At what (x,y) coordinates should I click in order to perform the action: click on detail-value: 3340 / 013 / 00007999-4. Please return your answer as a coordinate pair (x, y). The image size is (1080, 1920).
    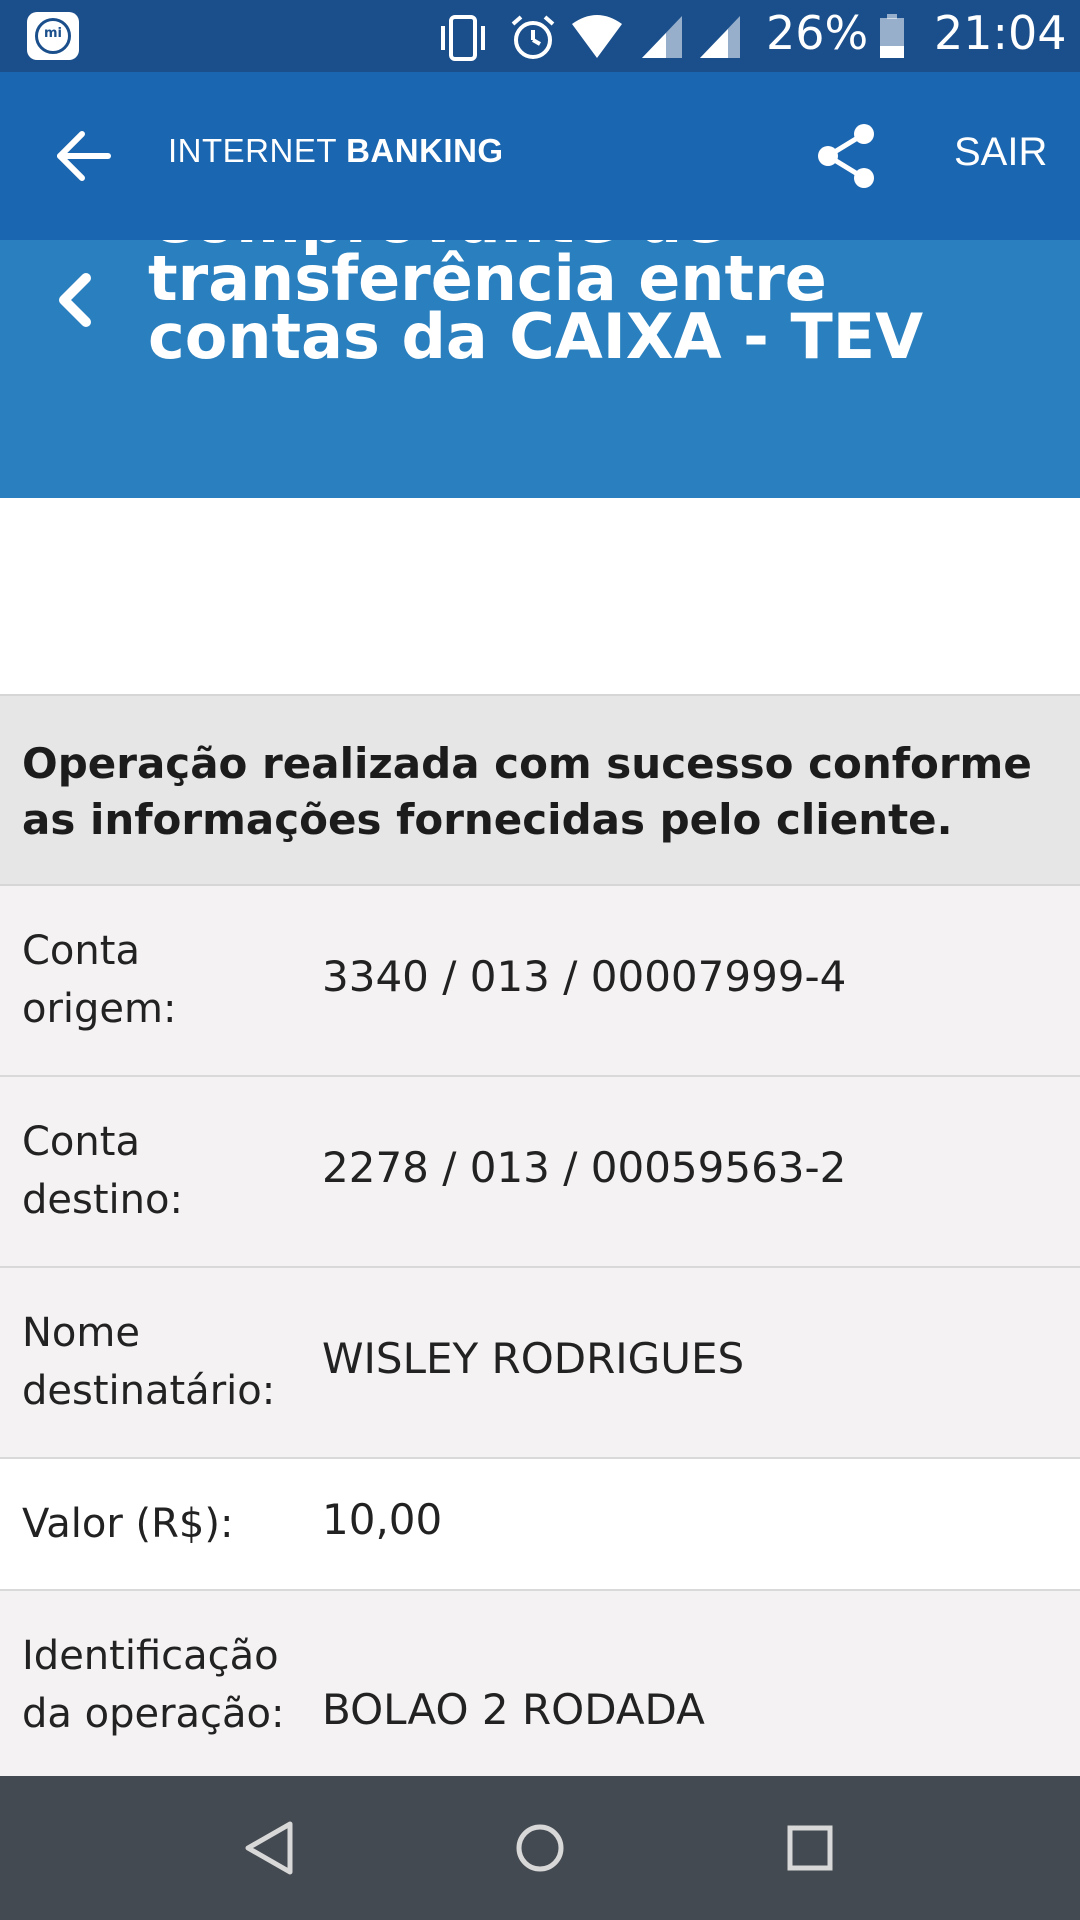
    Looking at the image, I should click on (584, 976).